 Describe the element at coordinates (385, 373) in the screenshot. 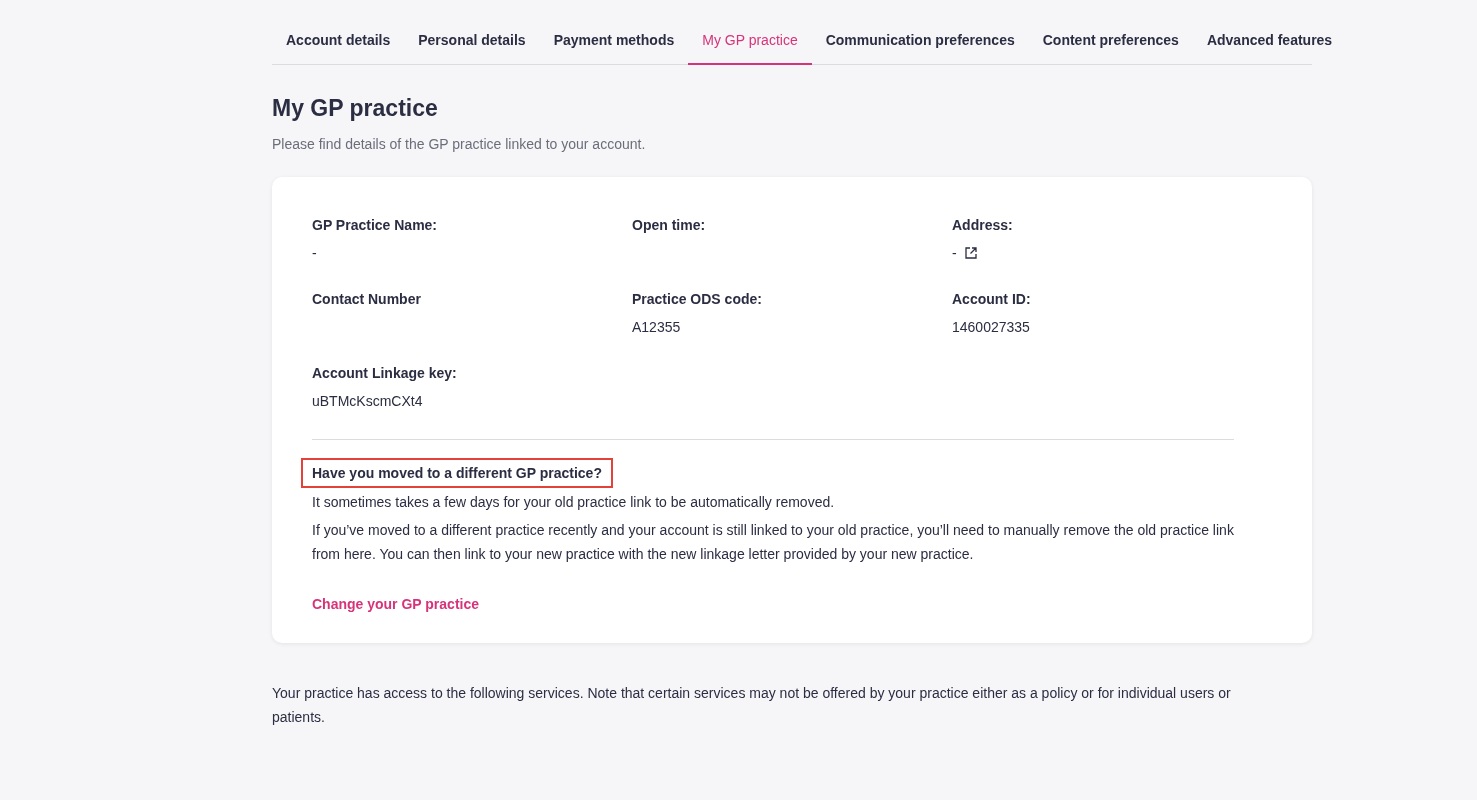

I see `field-label: Account Linkage key:` at that location.